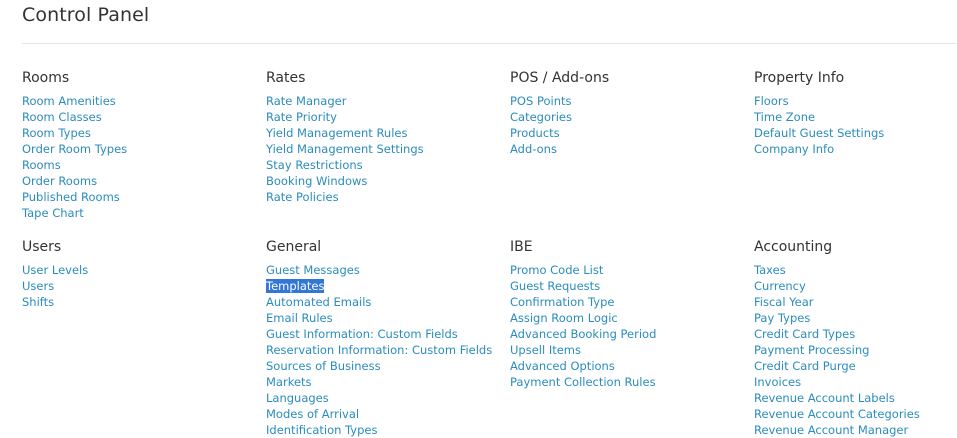  Describe the element at coordinates (562, 366) in the screenshot. I see `link-advanced-options: Advanced Options` at that location.